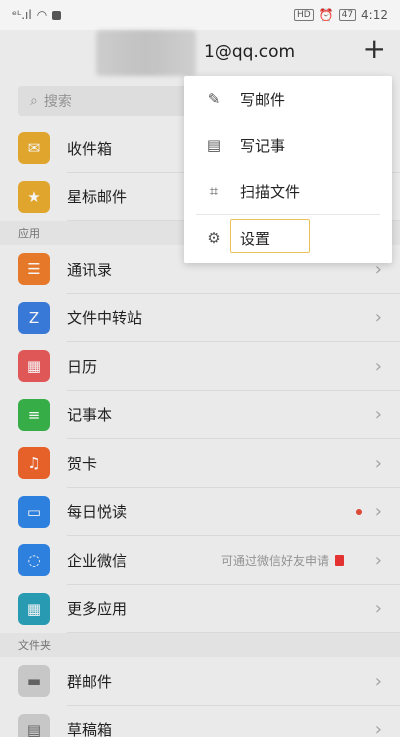 The height and width of the screenshot is (737, 400). What do you see at coordinates (263, 99) in the screenshot?
I see `menu-label: 写邮件` at bounding box center [263, 99].